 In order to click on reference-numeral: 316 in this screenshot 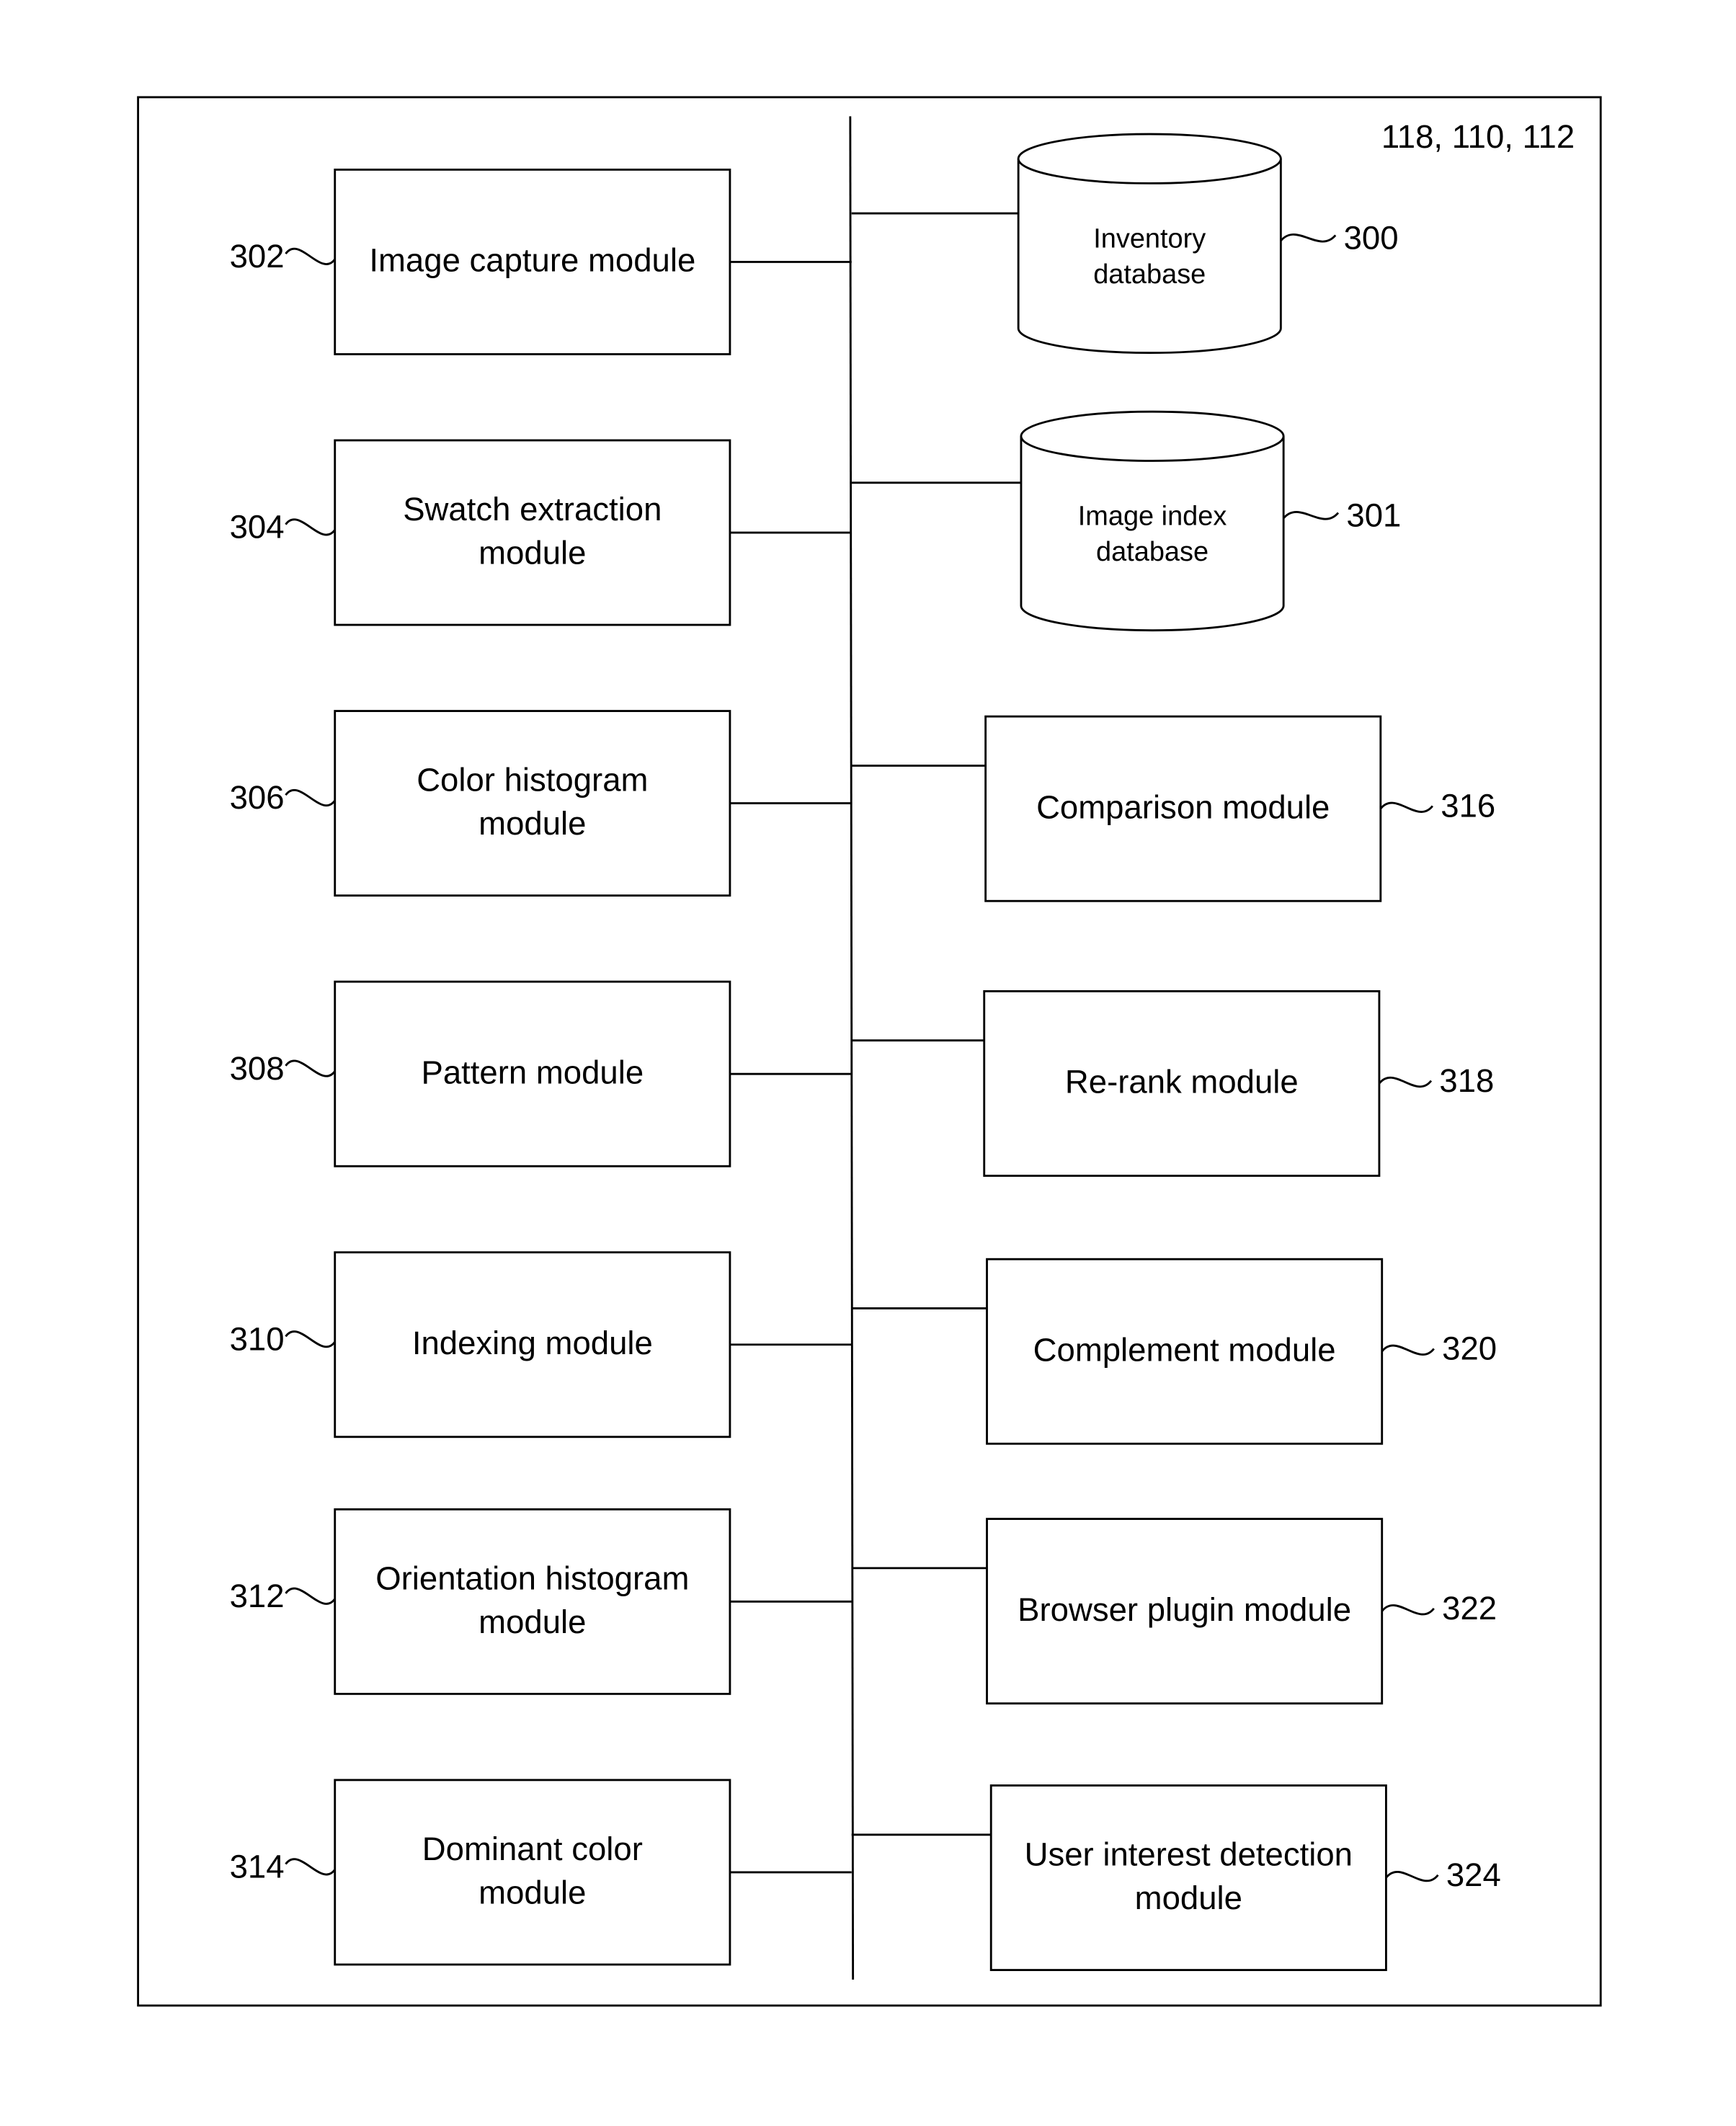, I will do `click(1468, 806)`.